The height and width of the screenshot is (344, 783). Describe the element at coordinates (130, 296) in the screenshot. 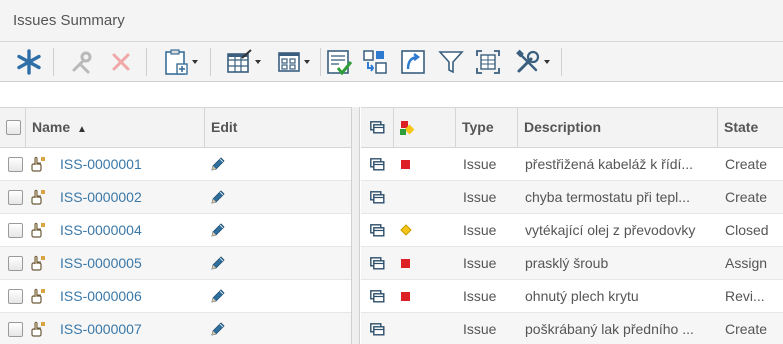

I see `issue-name-link: ISS-0000006` at that location.